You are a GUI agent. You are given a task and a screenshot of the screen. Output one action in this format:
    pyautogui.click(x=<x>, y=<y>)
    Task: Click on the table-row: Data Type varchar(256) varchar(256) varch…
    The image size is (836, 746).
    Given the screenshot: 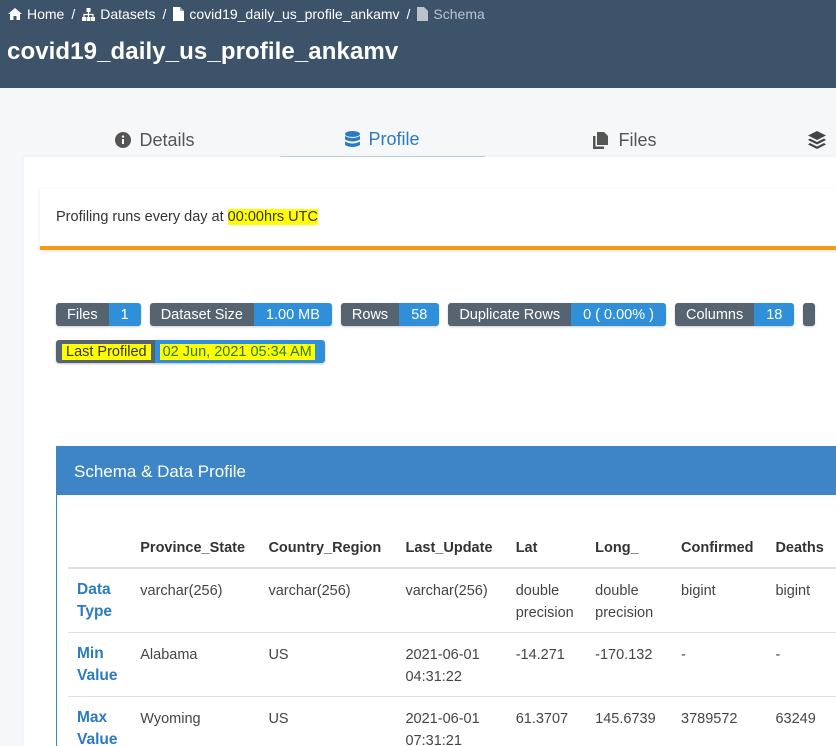 What is the action you would take?
    pyautogui.click(x=452, y=600)
    